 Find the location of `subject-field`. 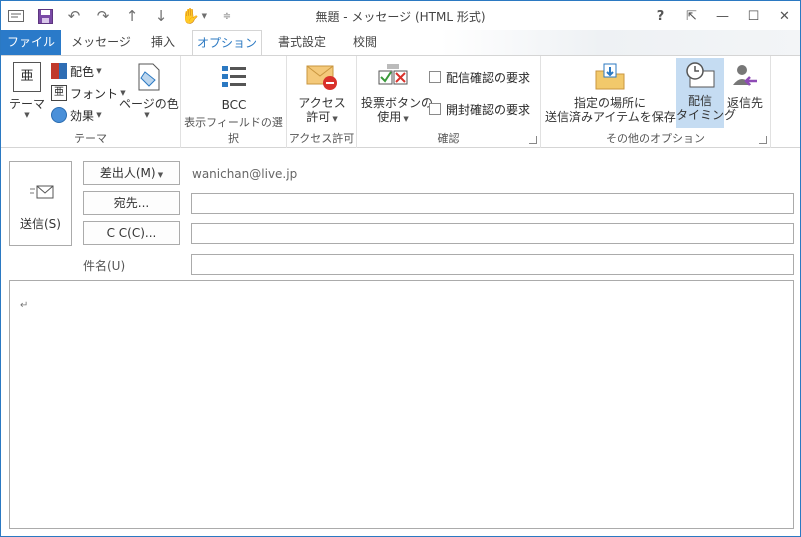

subject-field is located at coordinates (492, 264).